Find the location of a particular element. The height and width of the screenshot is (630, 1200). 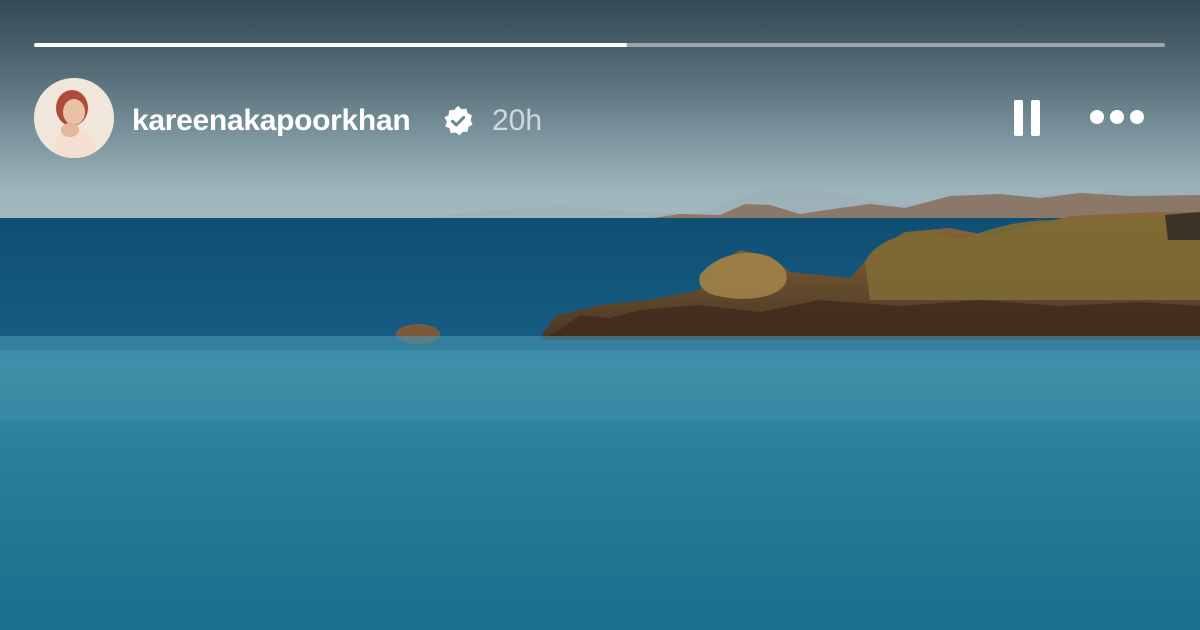

story-progress-track is located at coordinates (599, 45).